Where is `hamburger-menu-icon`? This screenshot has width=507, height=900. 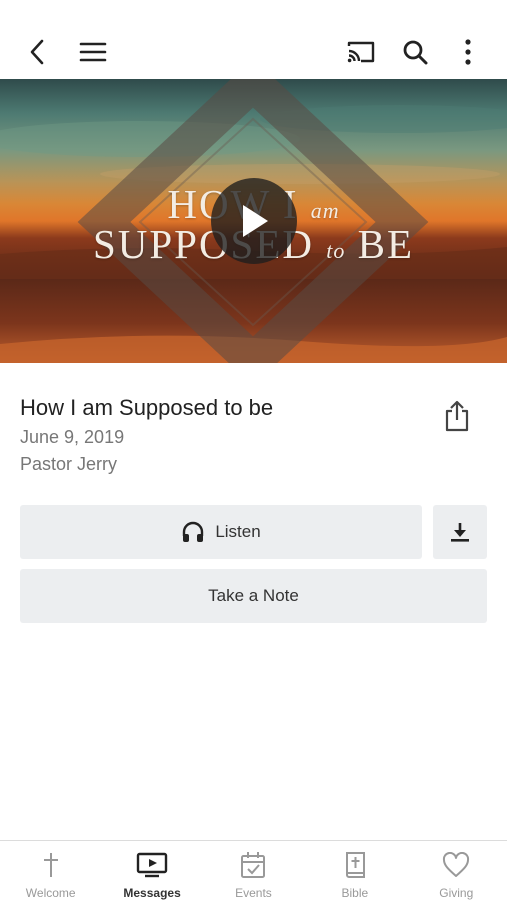 hamburger-menu-icon is located at coordinates (93, 52).